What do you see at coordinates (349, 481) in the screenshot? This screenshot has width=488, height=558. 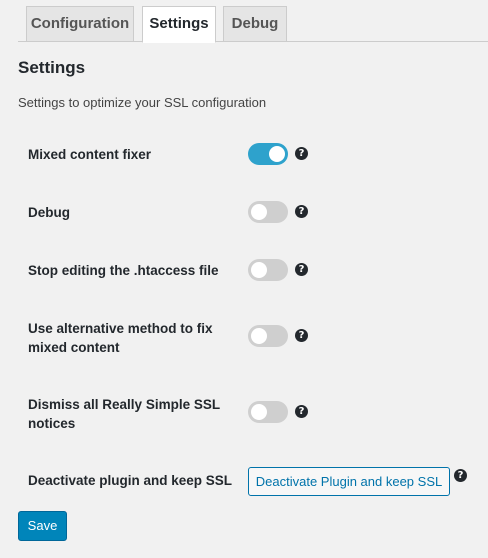 I see `deactivate-plugin-button: Deactivate Plugin and keep SSL` at bounding box center [349, 481].